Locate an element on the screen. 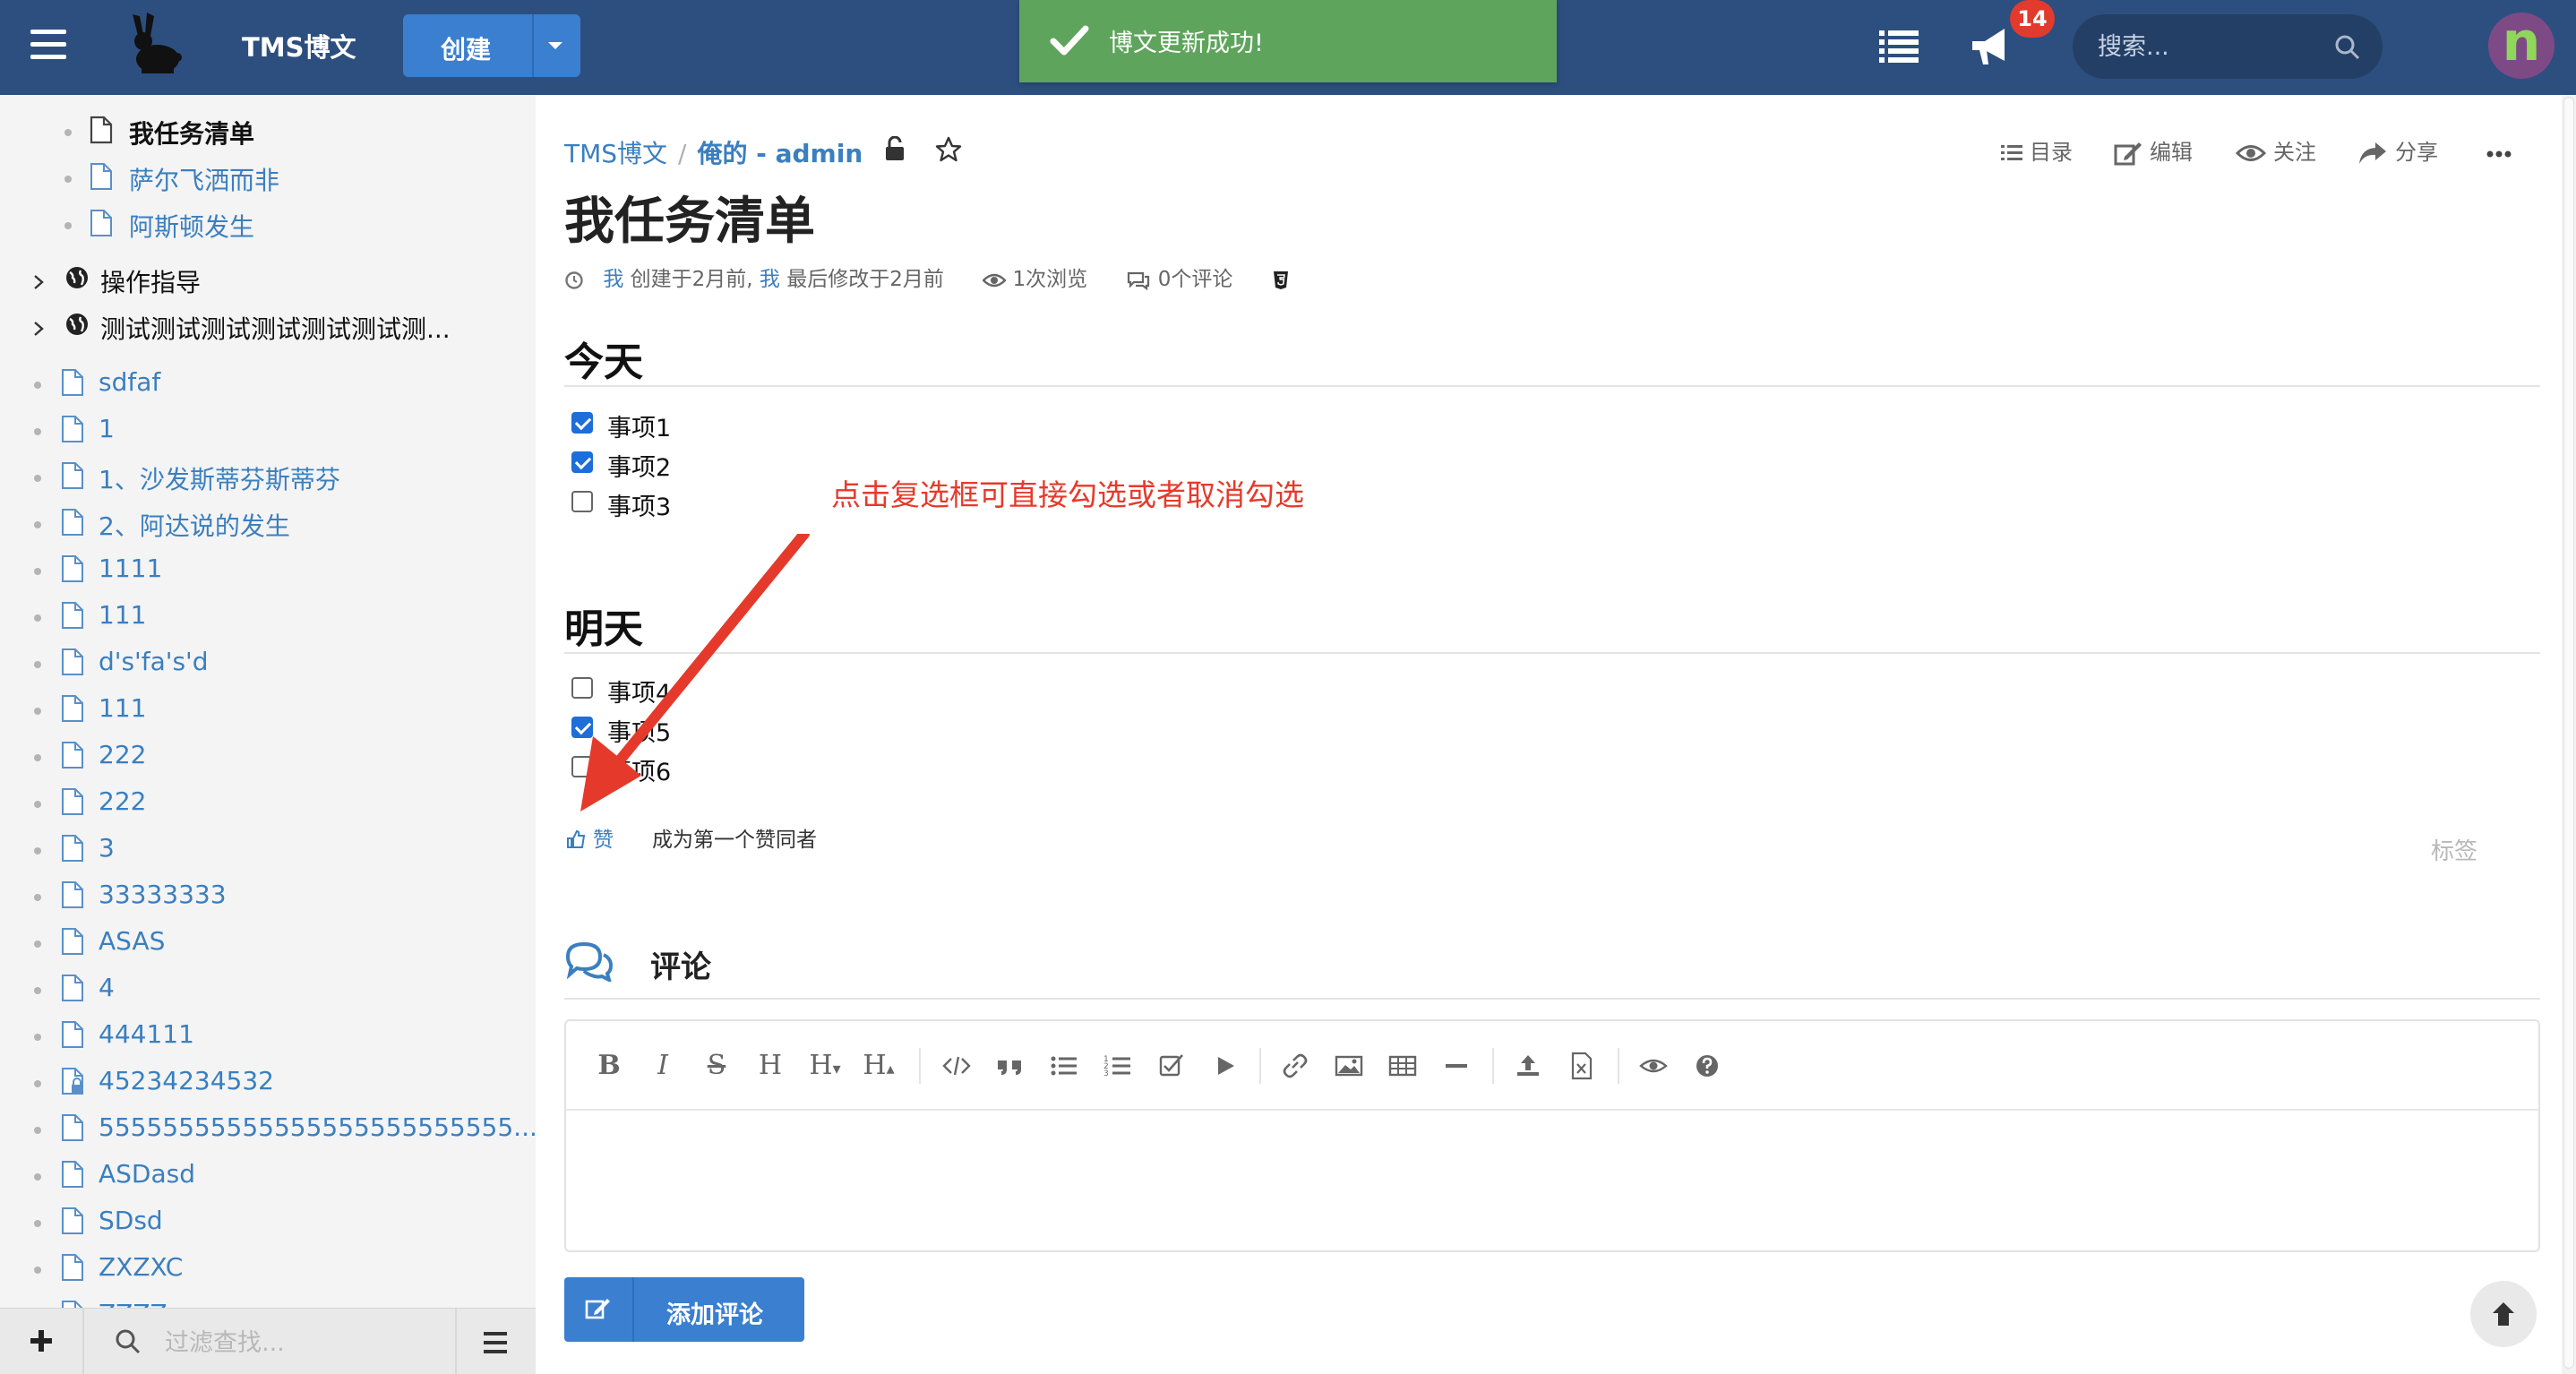  sidebar-item: 1、沙发斯蒂芬斯蒂芬 is located at coordinates (268, 477).